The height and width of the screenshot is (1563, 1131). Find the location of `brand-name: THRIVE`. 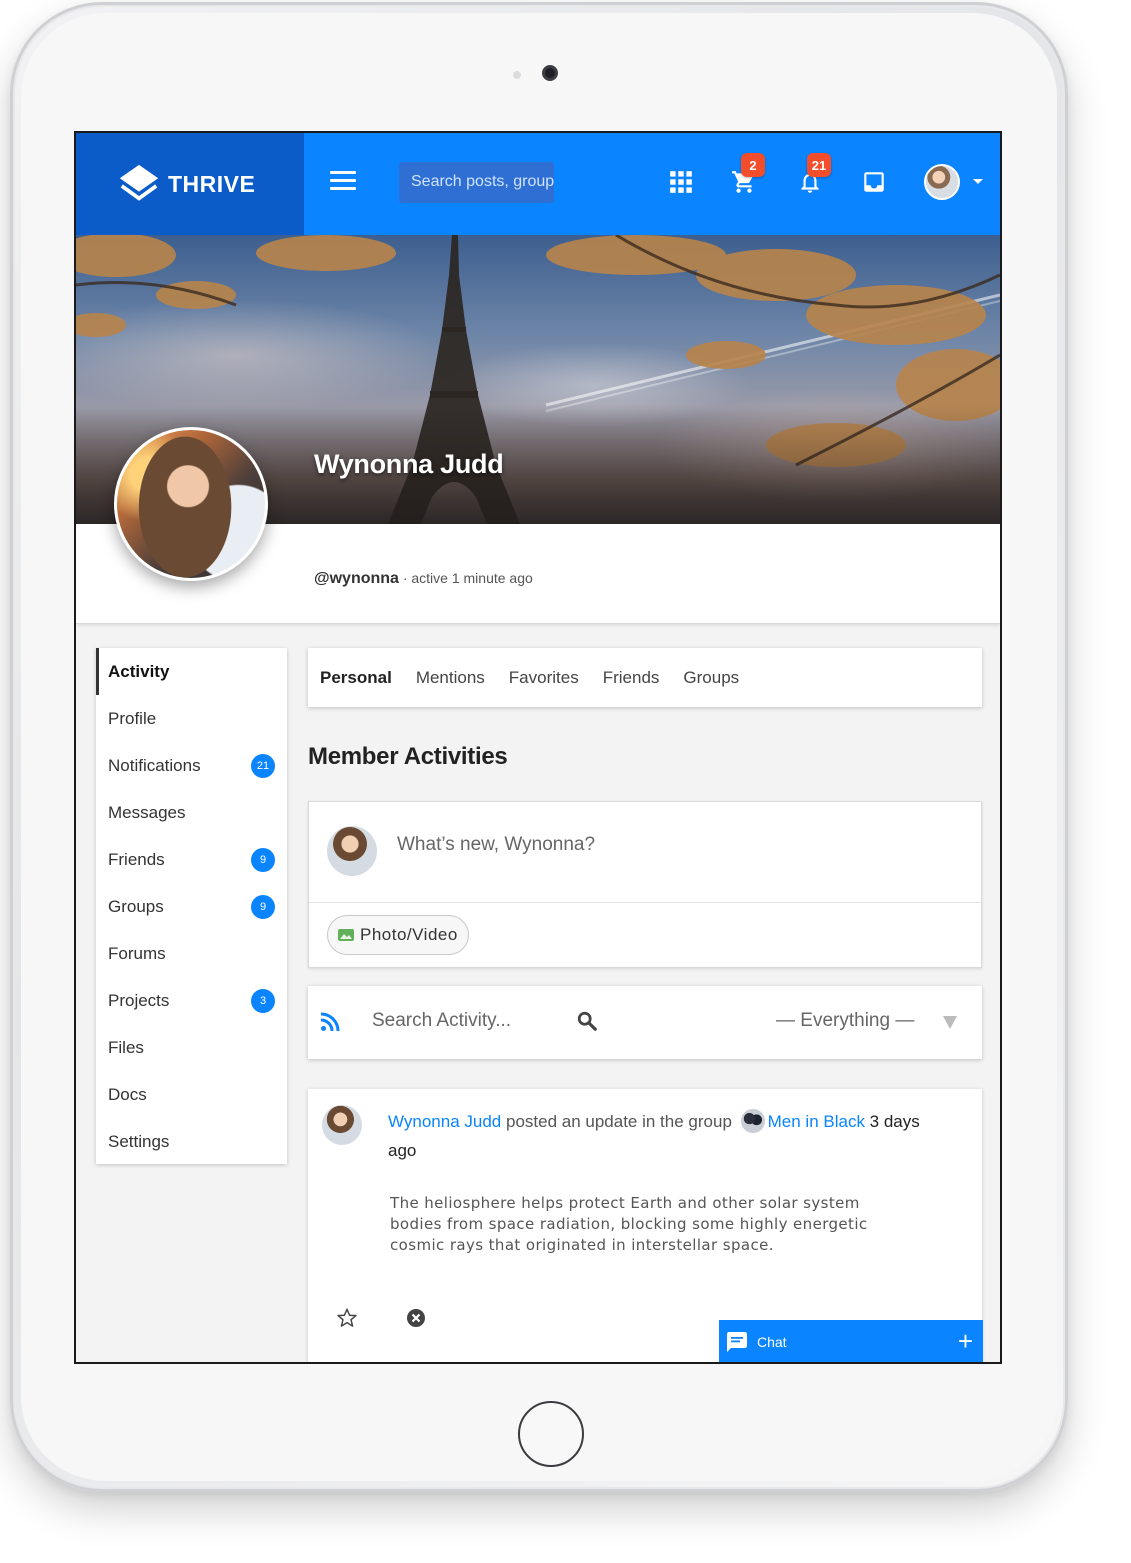

brand-name: THRIVE is located at coordinates (212, 183).